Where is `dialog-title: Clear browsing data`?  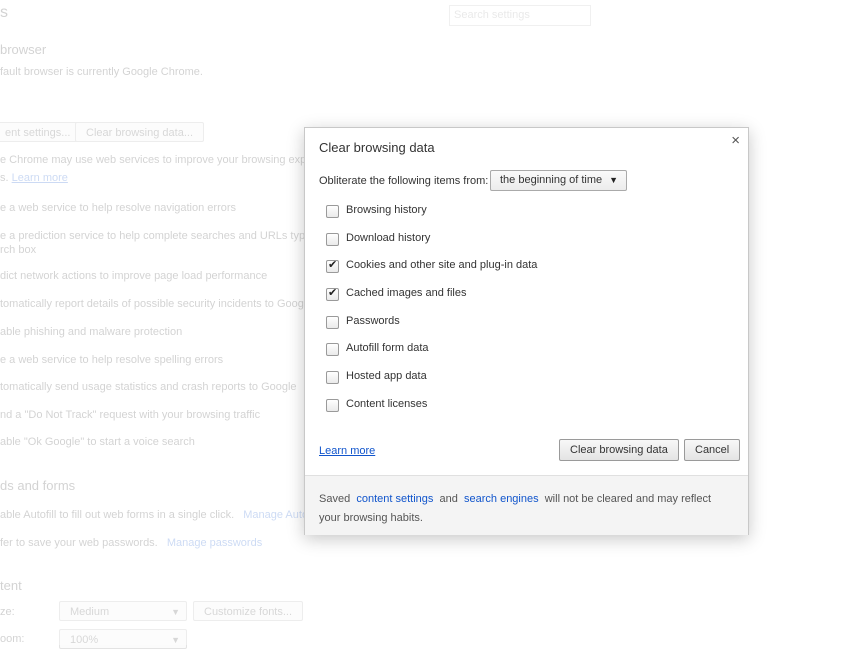
dialog-title: Clear browsing data is located at coordinates (377, 147).